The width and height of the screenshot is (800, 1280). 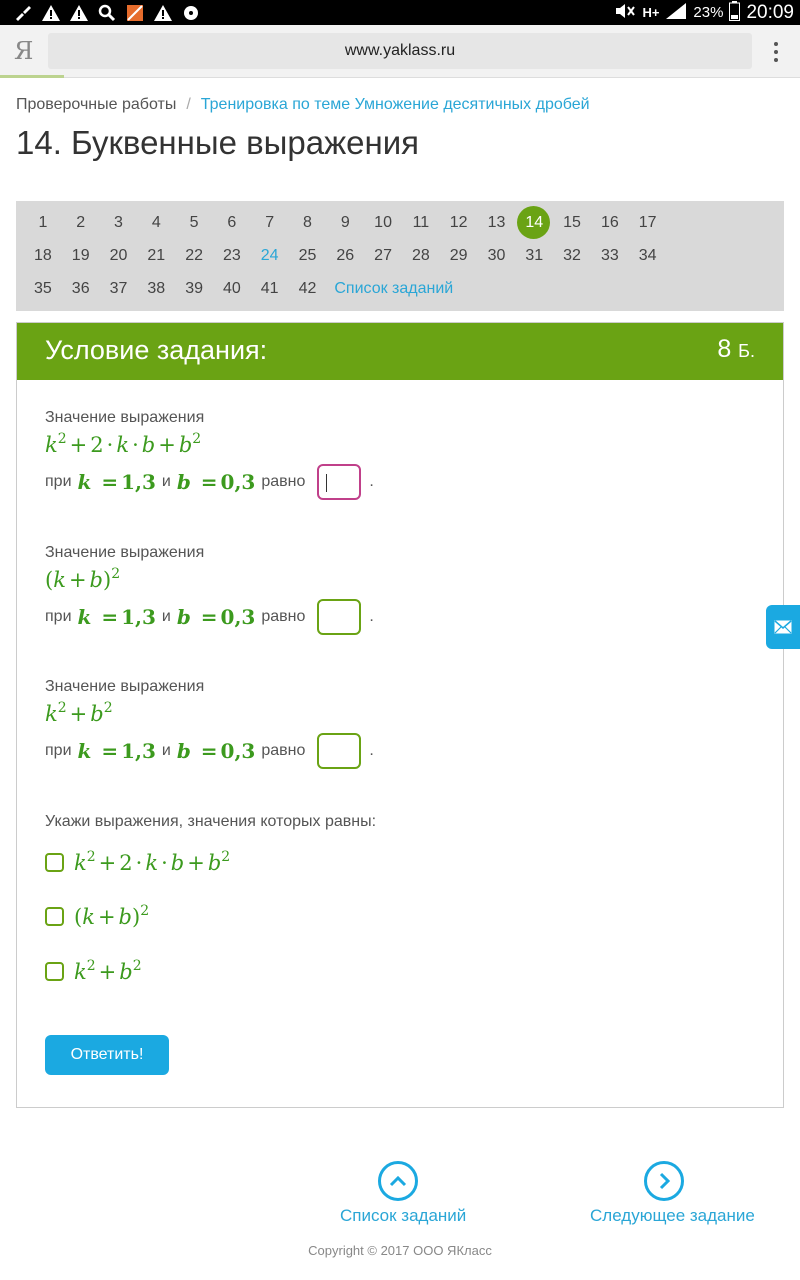 I want to click on task-number-21: 21, so click(x=156, y=255).